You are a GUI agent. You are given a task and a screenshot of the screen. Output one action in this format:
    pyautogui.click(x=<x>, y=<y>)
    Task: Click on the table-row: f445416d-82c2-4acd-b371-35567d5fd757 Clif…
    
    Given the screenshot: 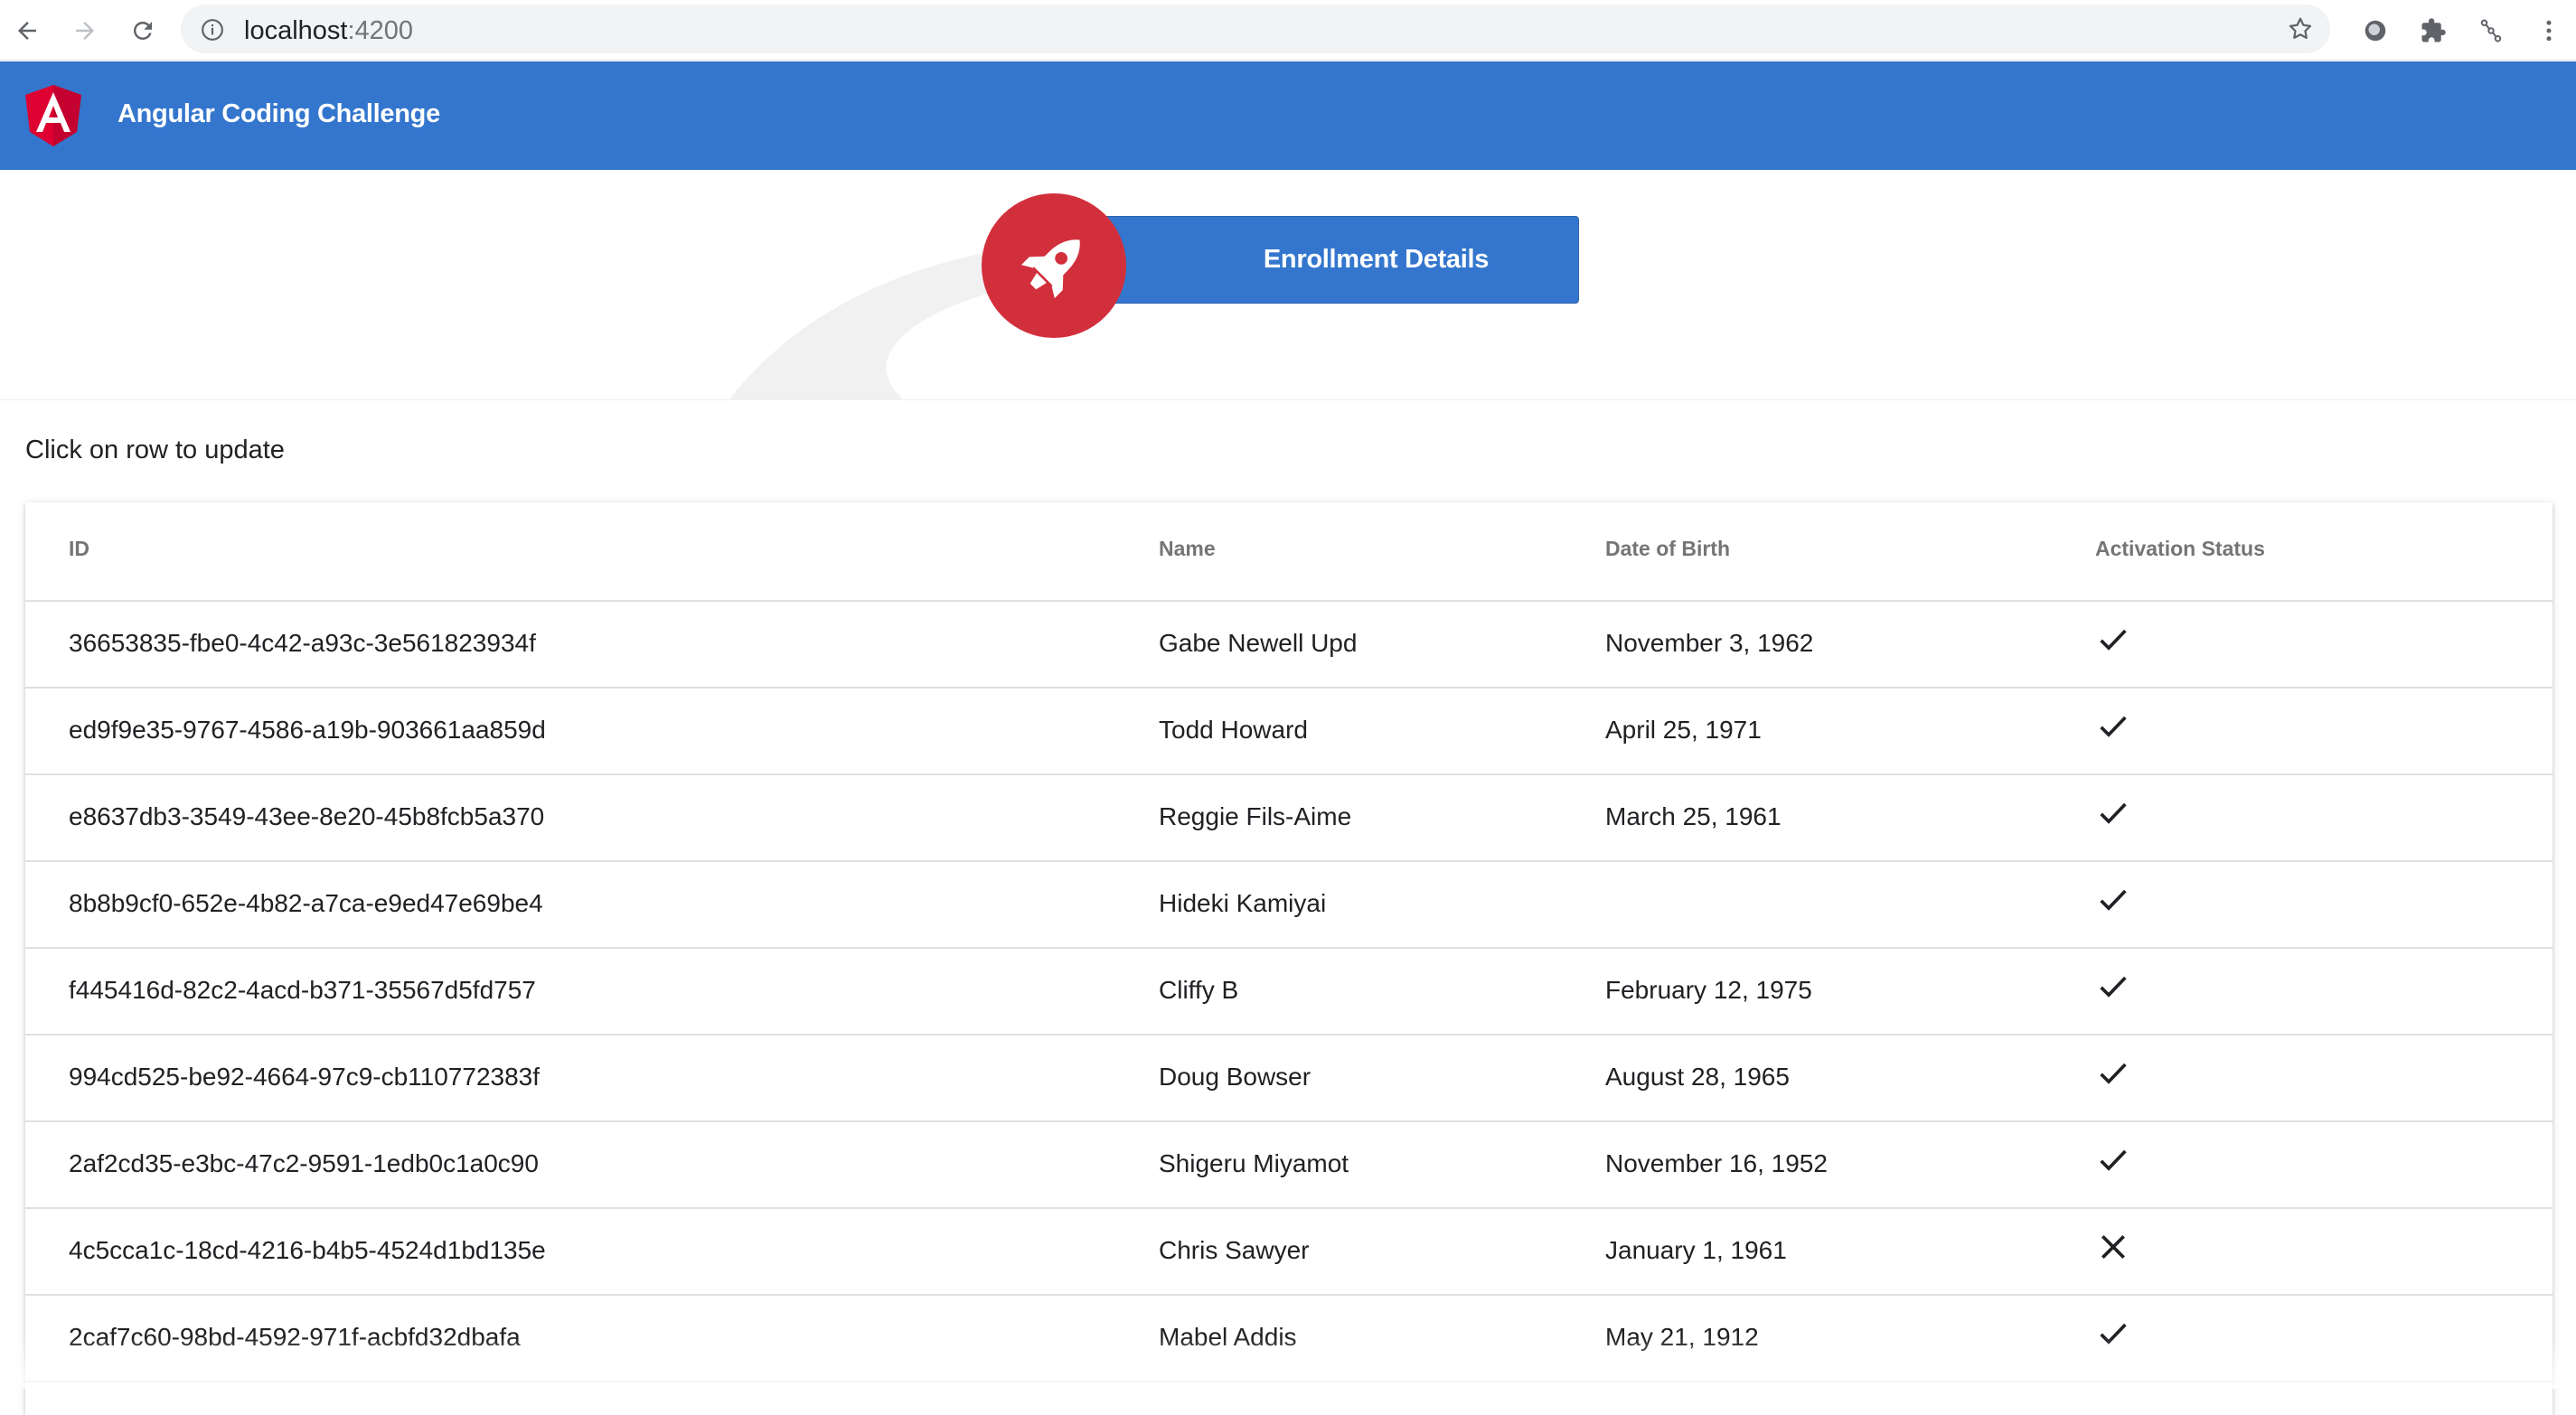 What is the action you would take?
    pyautogui.click(x=1289, y=992)
    